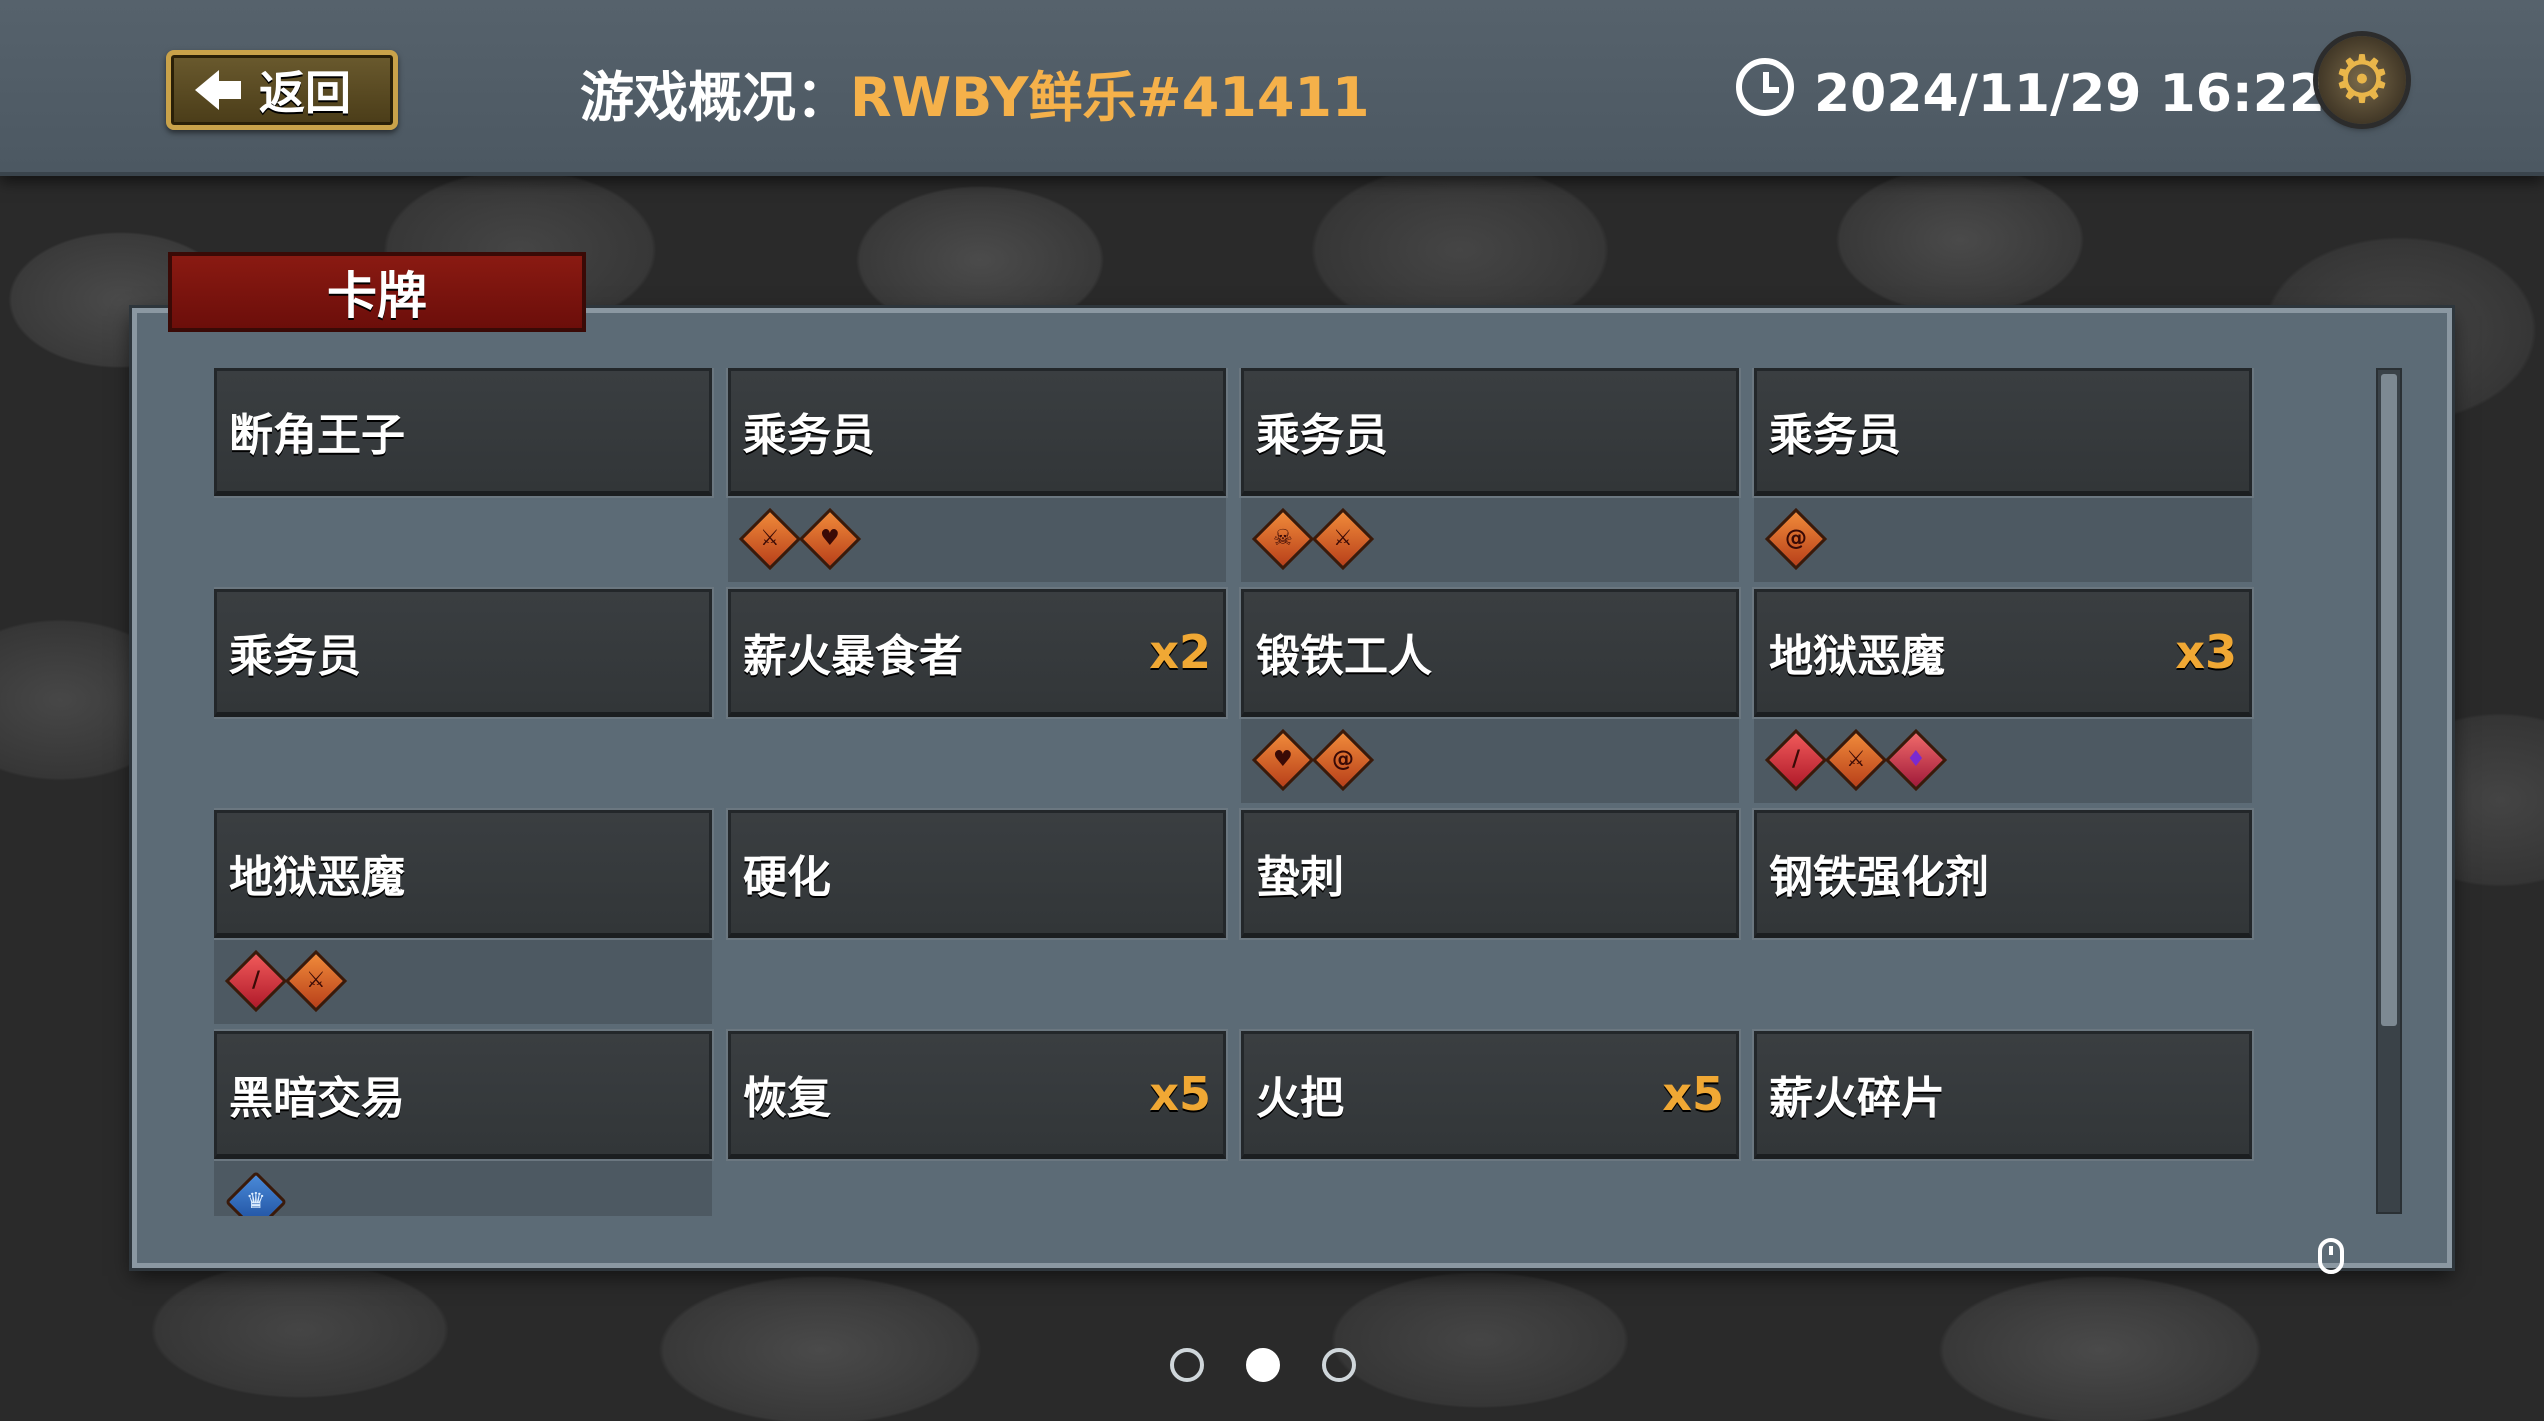  I want to click on card-item: 薪火暴食者 x2, so click(977, 653).